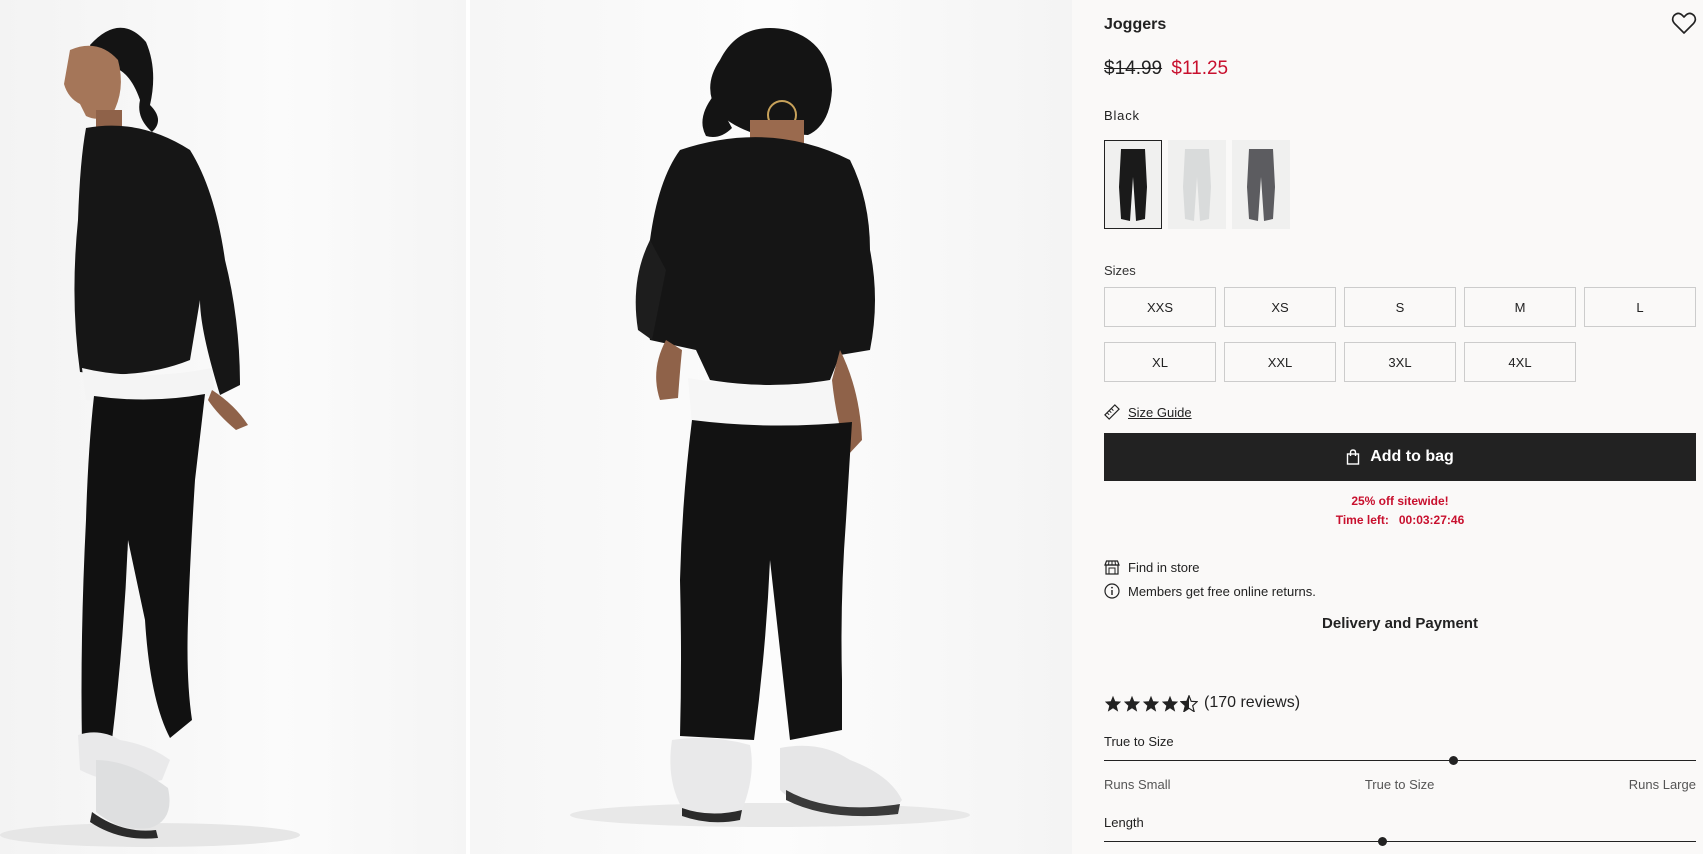 The width and height of the screenshot is (1703, 854). Describe the element at coordinates (1280, 307) in the screenshot. I see `size-option-xs: XS` at that location.